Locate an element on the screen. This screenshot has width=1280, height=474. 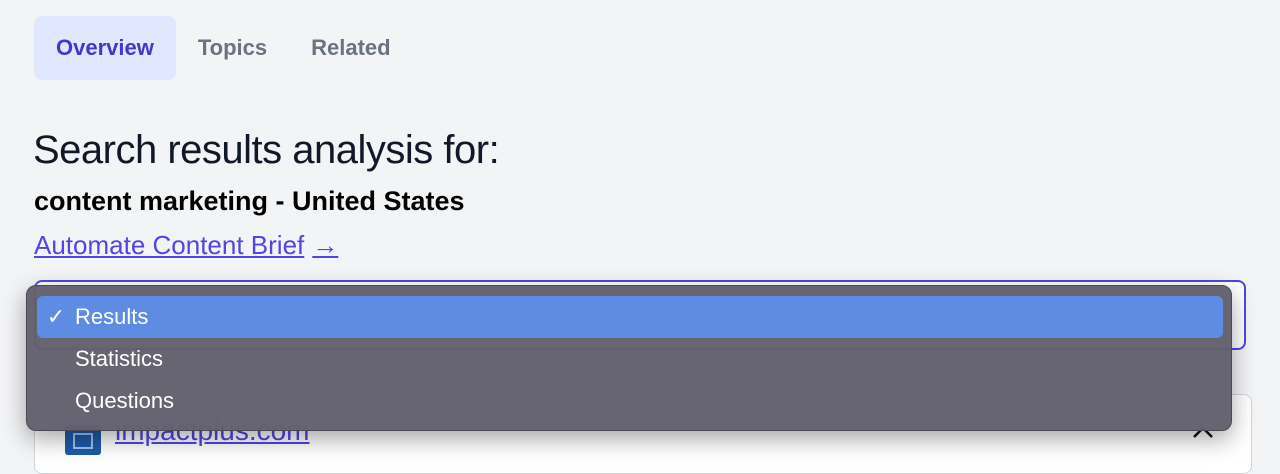
menu-item-results: ✓ Results is located at coordinates (630, 317).